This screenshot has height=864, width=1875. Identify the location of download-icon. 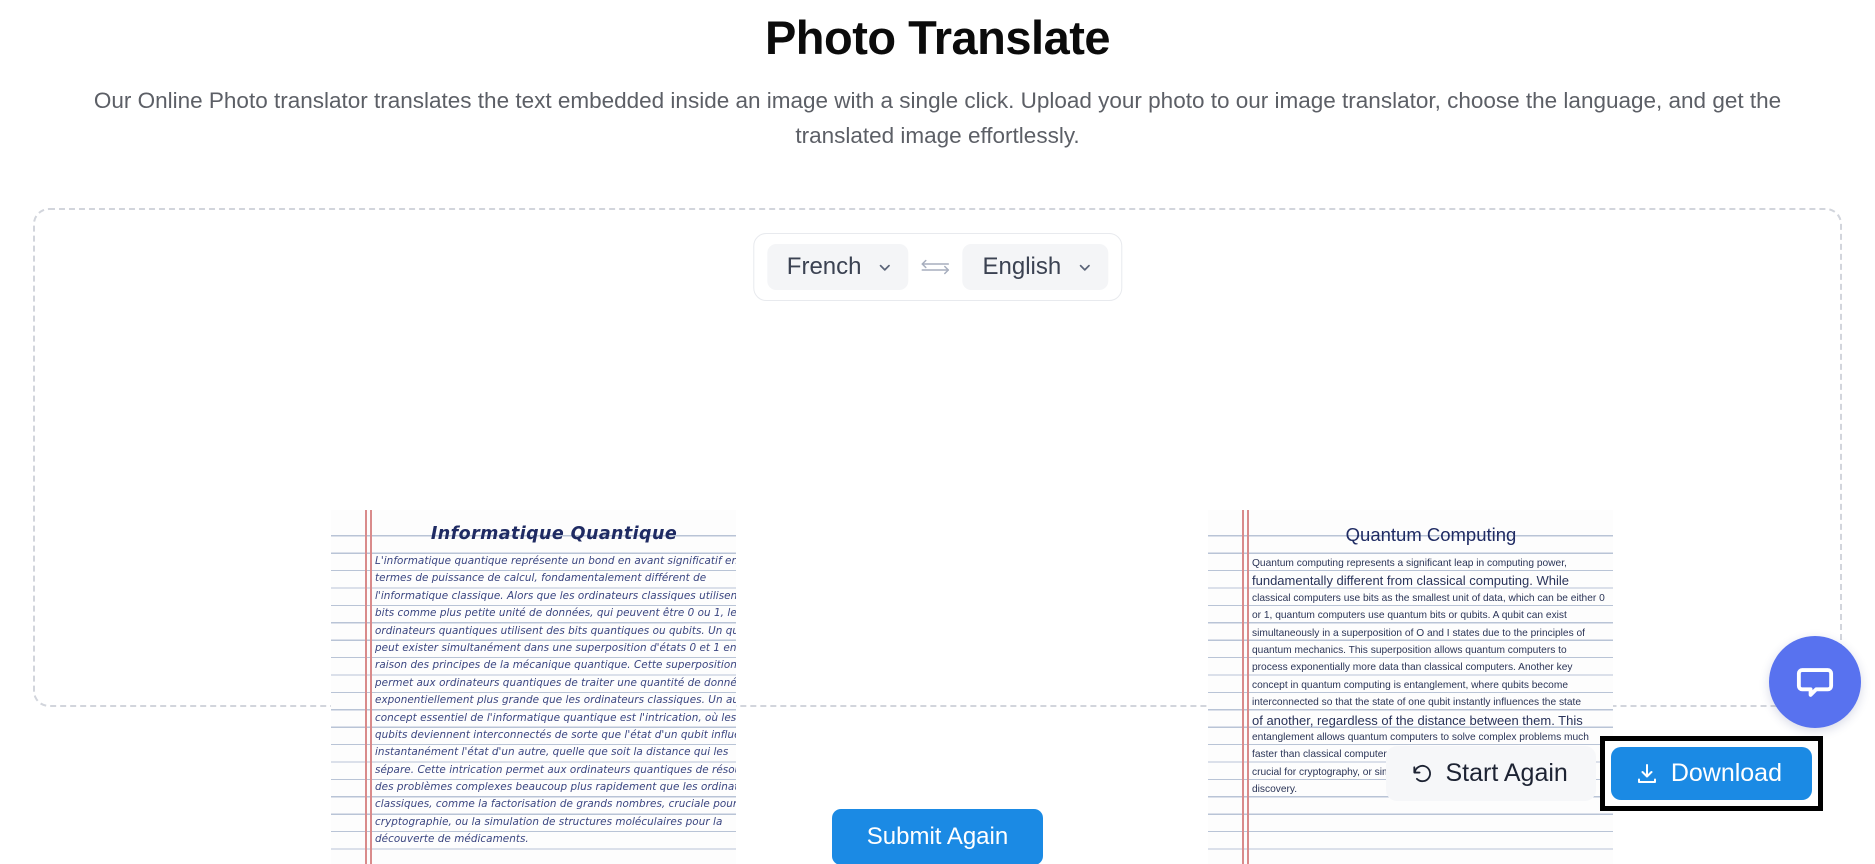
(1647, 774).